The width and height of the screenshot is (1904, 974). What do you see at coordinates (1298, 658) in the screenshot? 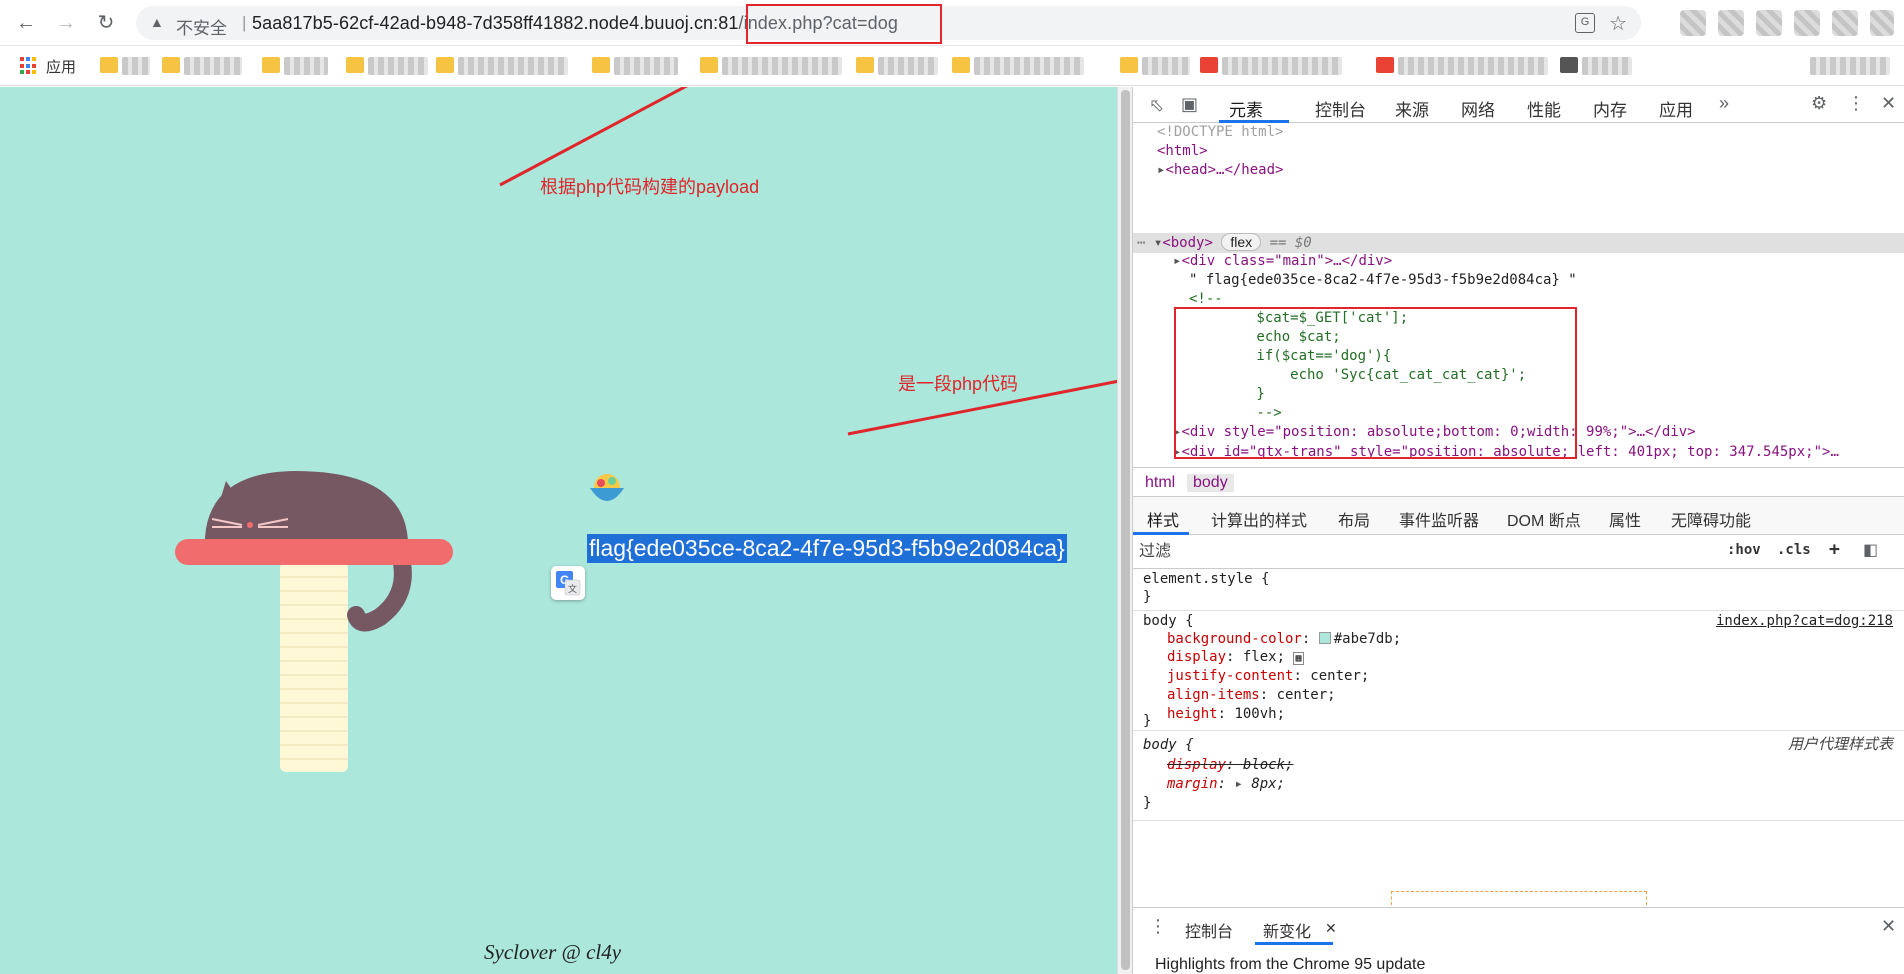
I see `flexbox-editor-icon: ▦` at bounding box center [1298, 658].